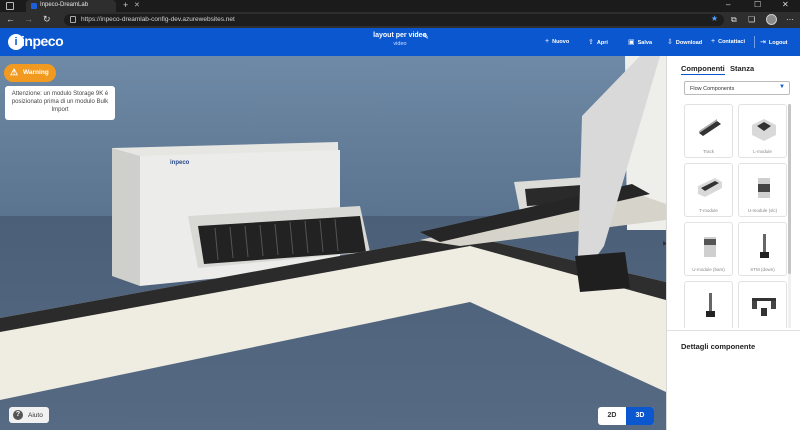 The height and width of the screenshot is (430, 800). Describe the element at coordinates (36, 72) in the screenshot. I see `warning-label: Warning` at that location.